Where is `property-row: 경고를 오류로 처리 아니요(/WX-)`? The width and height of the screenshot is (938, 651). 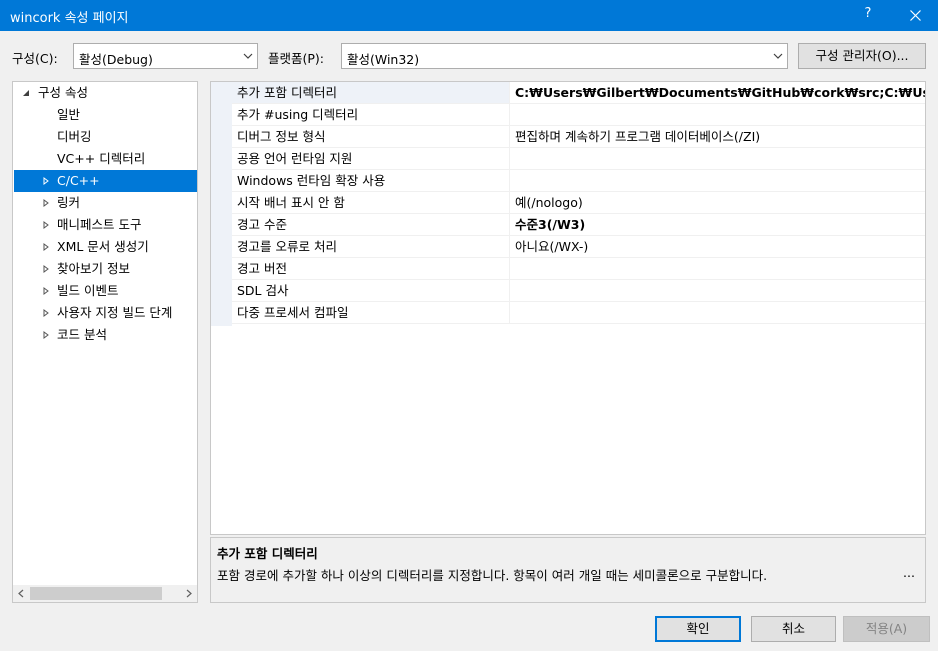
property-row: 경고를 오류로 처리 아니요(/WX-) is located at coordinates (578, 247).